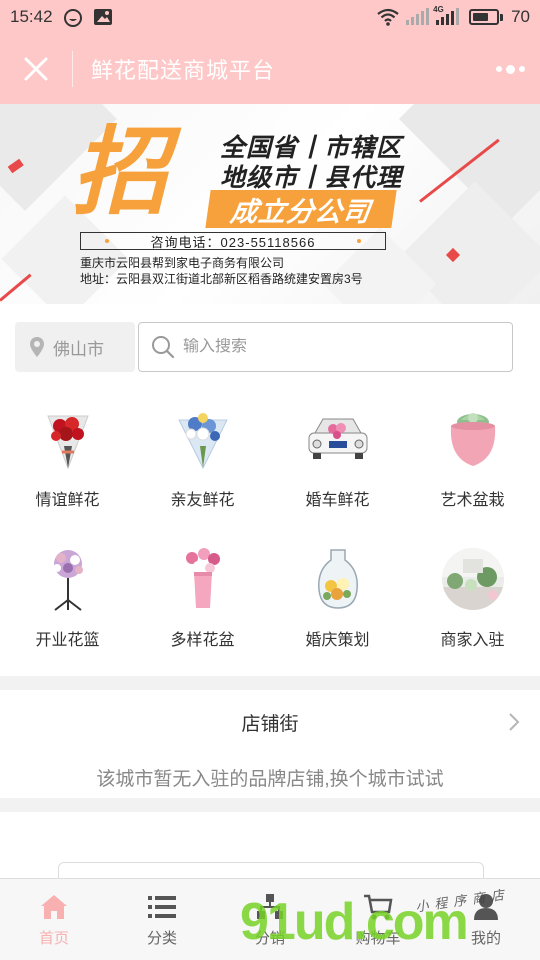  I want to click on network-label: 4G, so click(438, 9).